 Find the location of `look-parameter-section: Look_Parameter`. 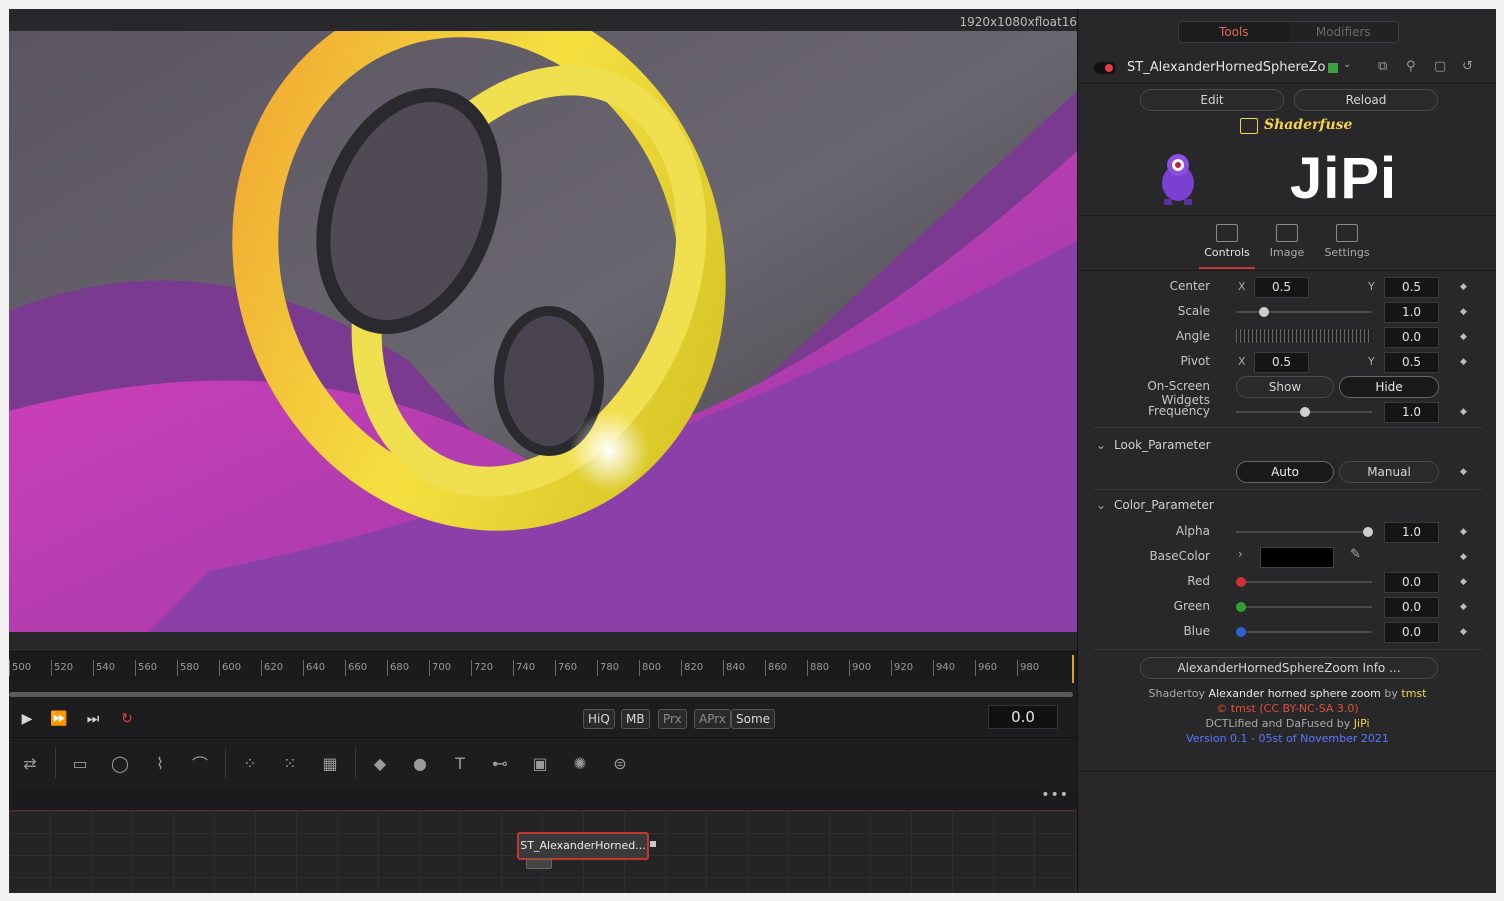

look-parameter-section: Look_Parameter is located at coordinates (1162, 445).